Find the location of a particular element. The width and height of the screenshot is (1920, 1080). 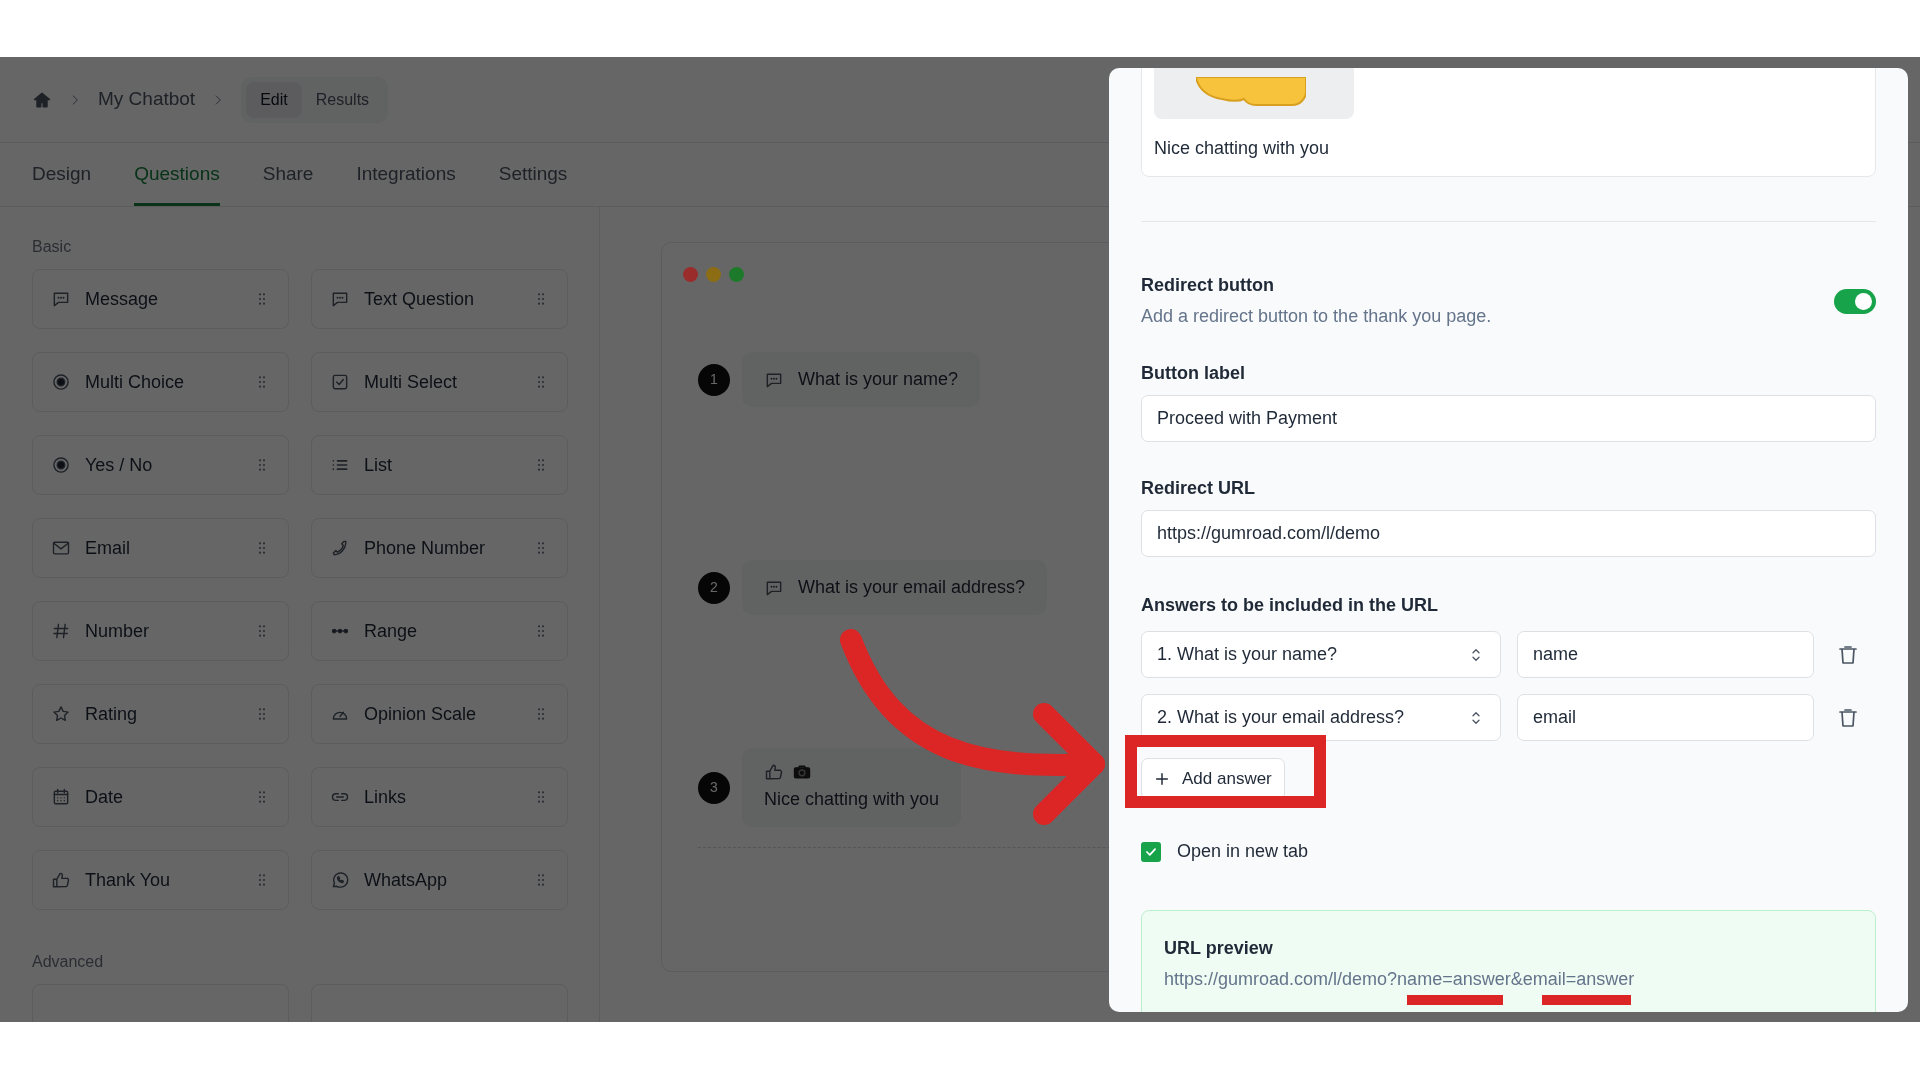

text-field: Proceed with Payment is located at coordinates (1508, 418).